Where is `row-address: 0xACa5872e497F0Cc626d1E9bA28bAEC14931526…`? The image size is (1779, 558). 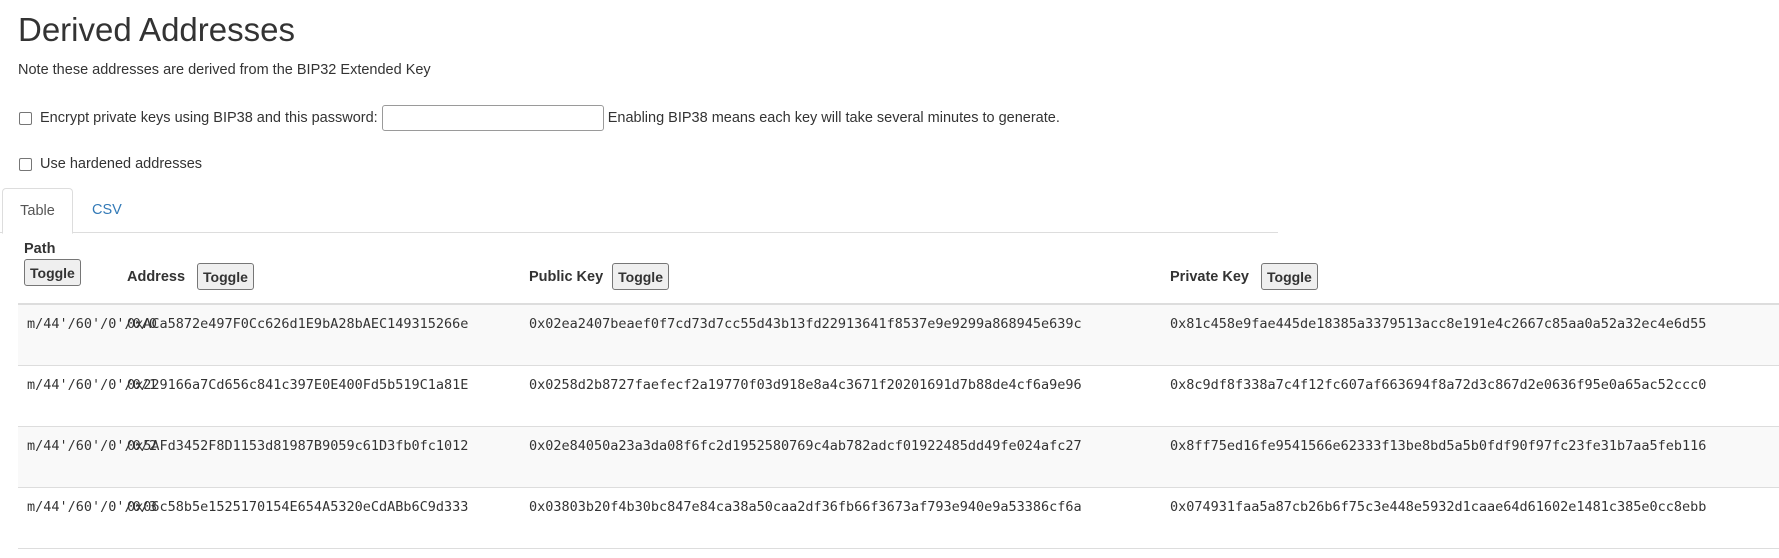
row-address: 0xACa5872e497F0Cc626d1E9bA28bAEC14931526… is located at coordinates (298, 324).